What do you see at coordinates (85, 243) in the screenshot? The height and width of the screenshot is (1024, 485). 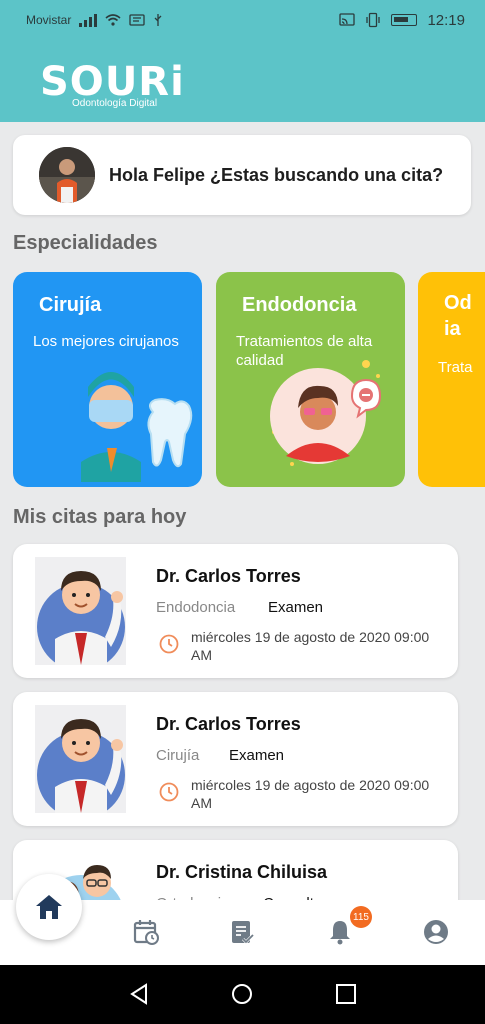 I see `specialties-heading: Especialidades` at bounding box center [85, 243].